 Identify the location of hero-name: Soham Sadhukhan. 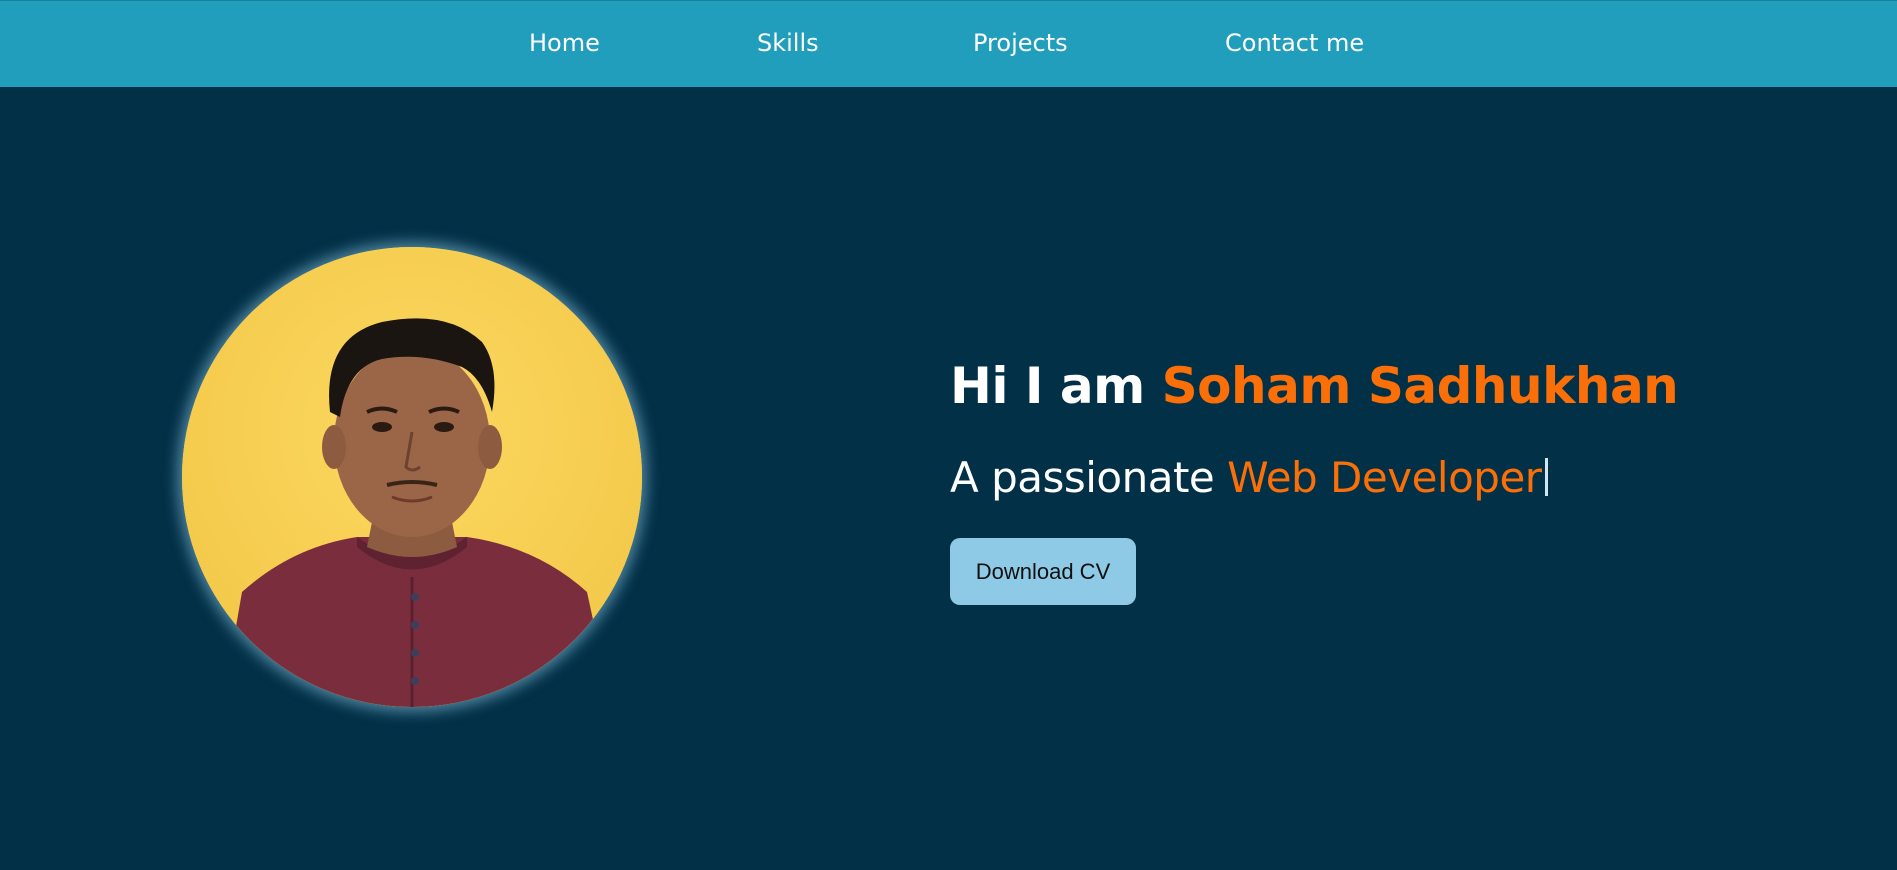
(1420, 386).